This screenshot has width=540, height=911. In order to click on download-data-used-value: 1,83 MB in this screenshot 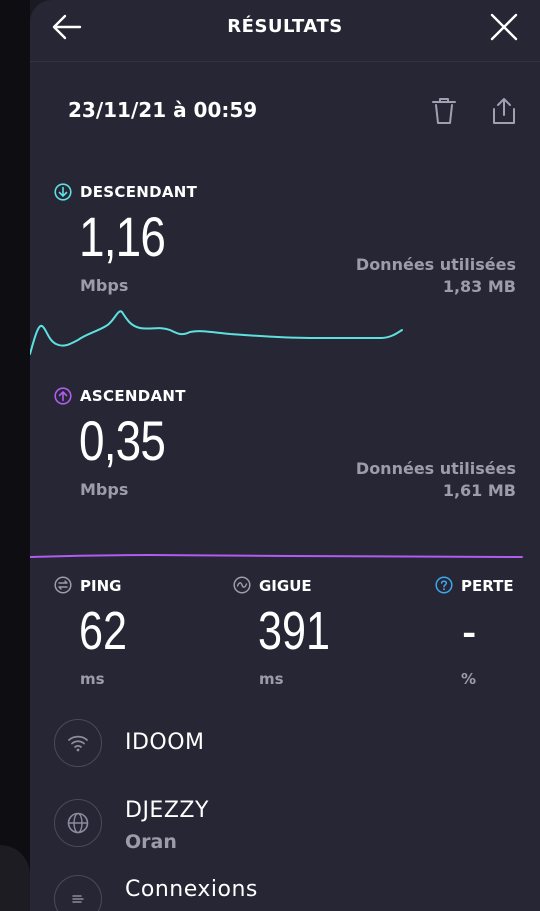, I will do `click(479, 286)`.